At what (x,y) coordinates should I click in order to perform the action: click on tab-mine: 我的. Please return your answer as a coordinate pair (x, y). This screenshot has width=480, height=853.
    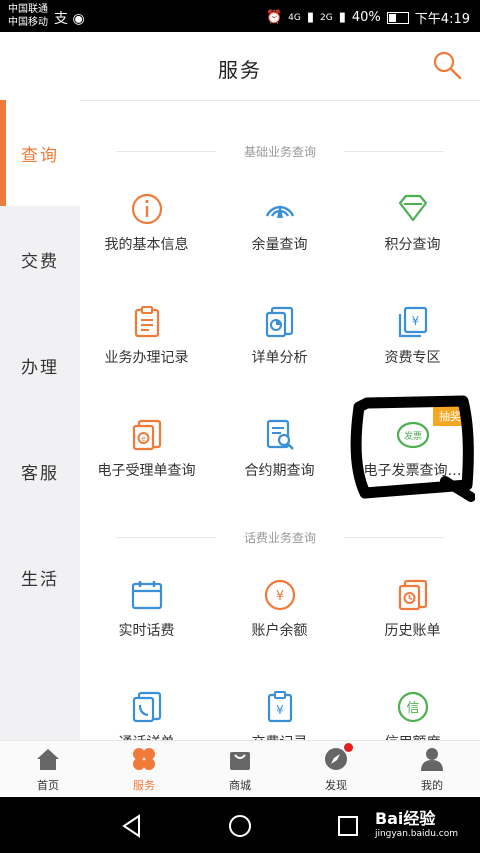
    Looking at the image, I should click on (432, 769).